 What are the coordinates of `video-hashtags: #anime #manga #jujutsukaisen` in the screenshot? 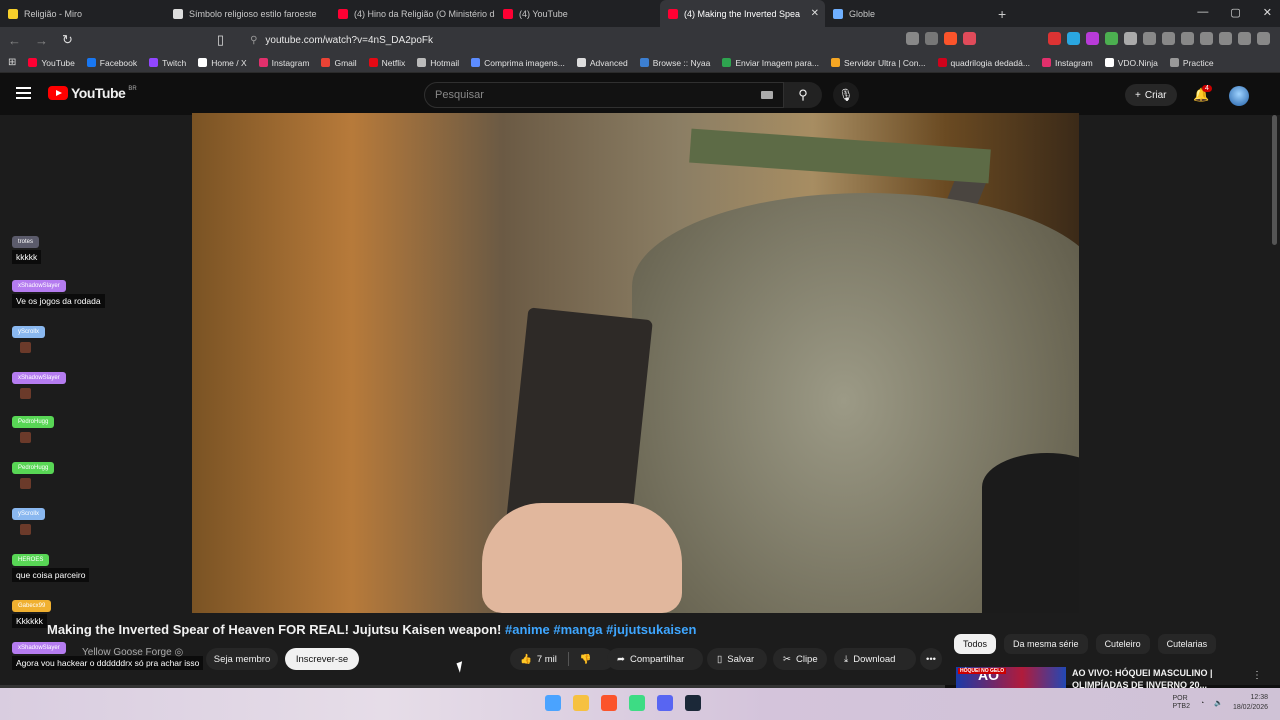 It's located at (600, 629).